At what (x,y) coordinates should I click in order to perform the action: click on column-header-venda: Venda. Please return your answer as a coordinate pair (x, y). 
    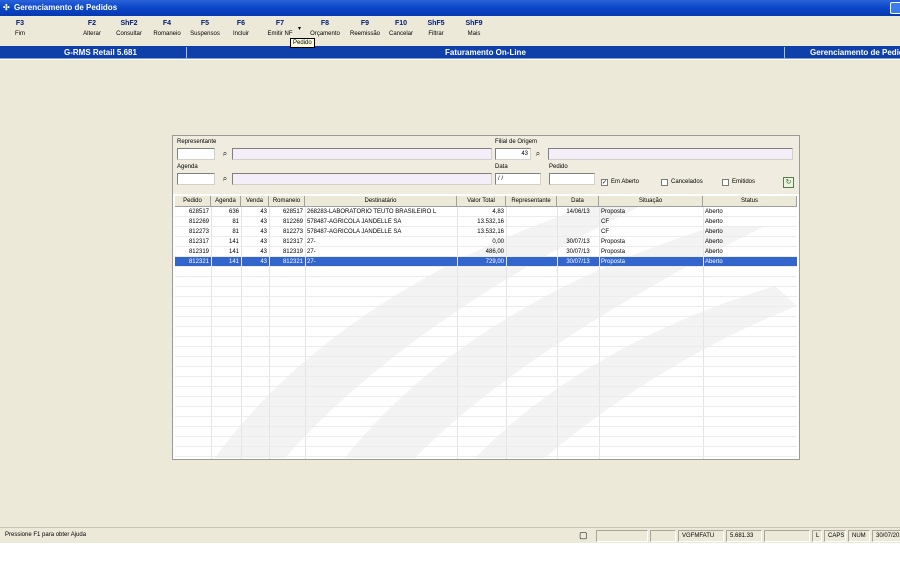
    Looking at the image, I should click on (255, 201).